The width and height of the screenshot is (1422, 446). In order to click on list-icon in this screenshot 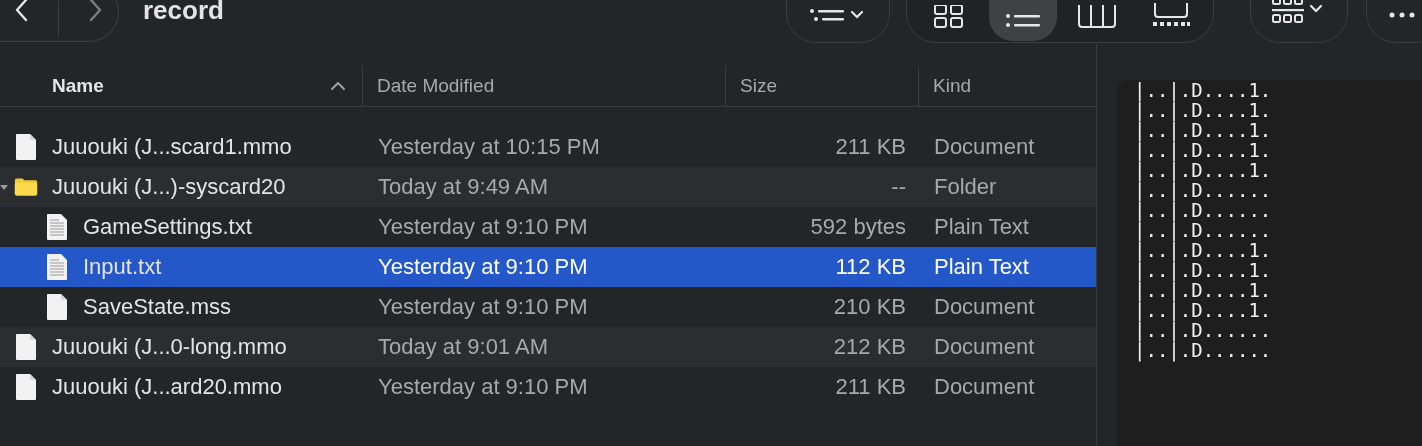, I will do `click(1023, 21)`.